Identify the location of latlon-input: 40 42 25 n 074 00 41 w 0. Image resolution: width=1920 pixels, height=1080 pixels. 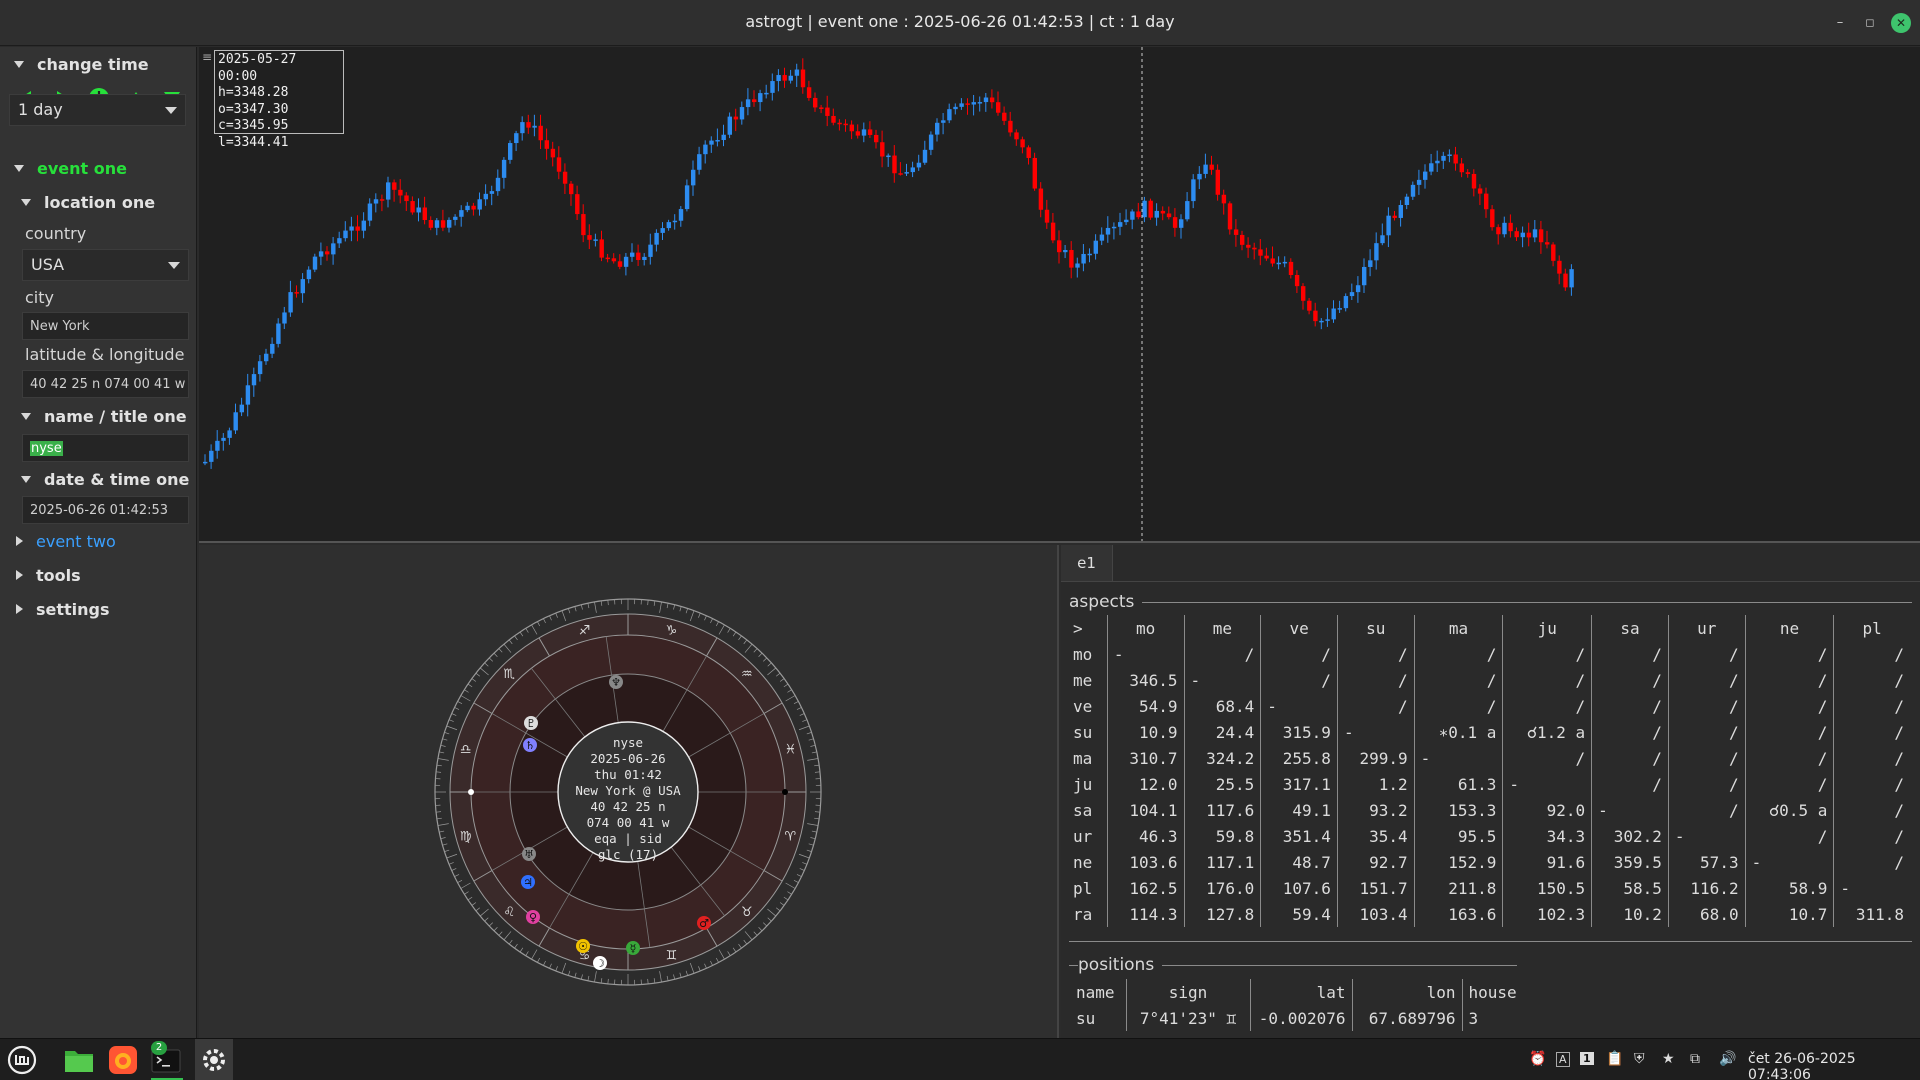
(105, 384).